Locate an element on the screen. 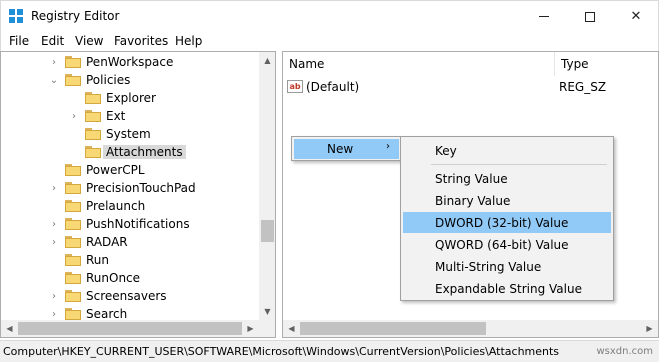  tree-item: Attachments is located at coordinates (127, 152).